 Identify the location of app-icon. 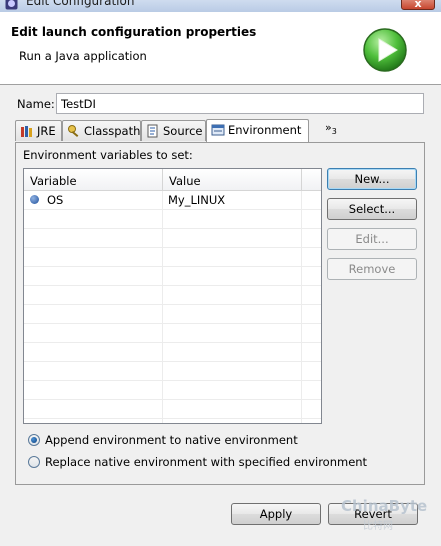
(11, 5).